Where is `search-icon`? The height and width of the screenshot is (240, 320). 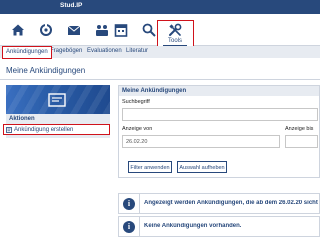 search-icon is located at coordinates (149, 30).